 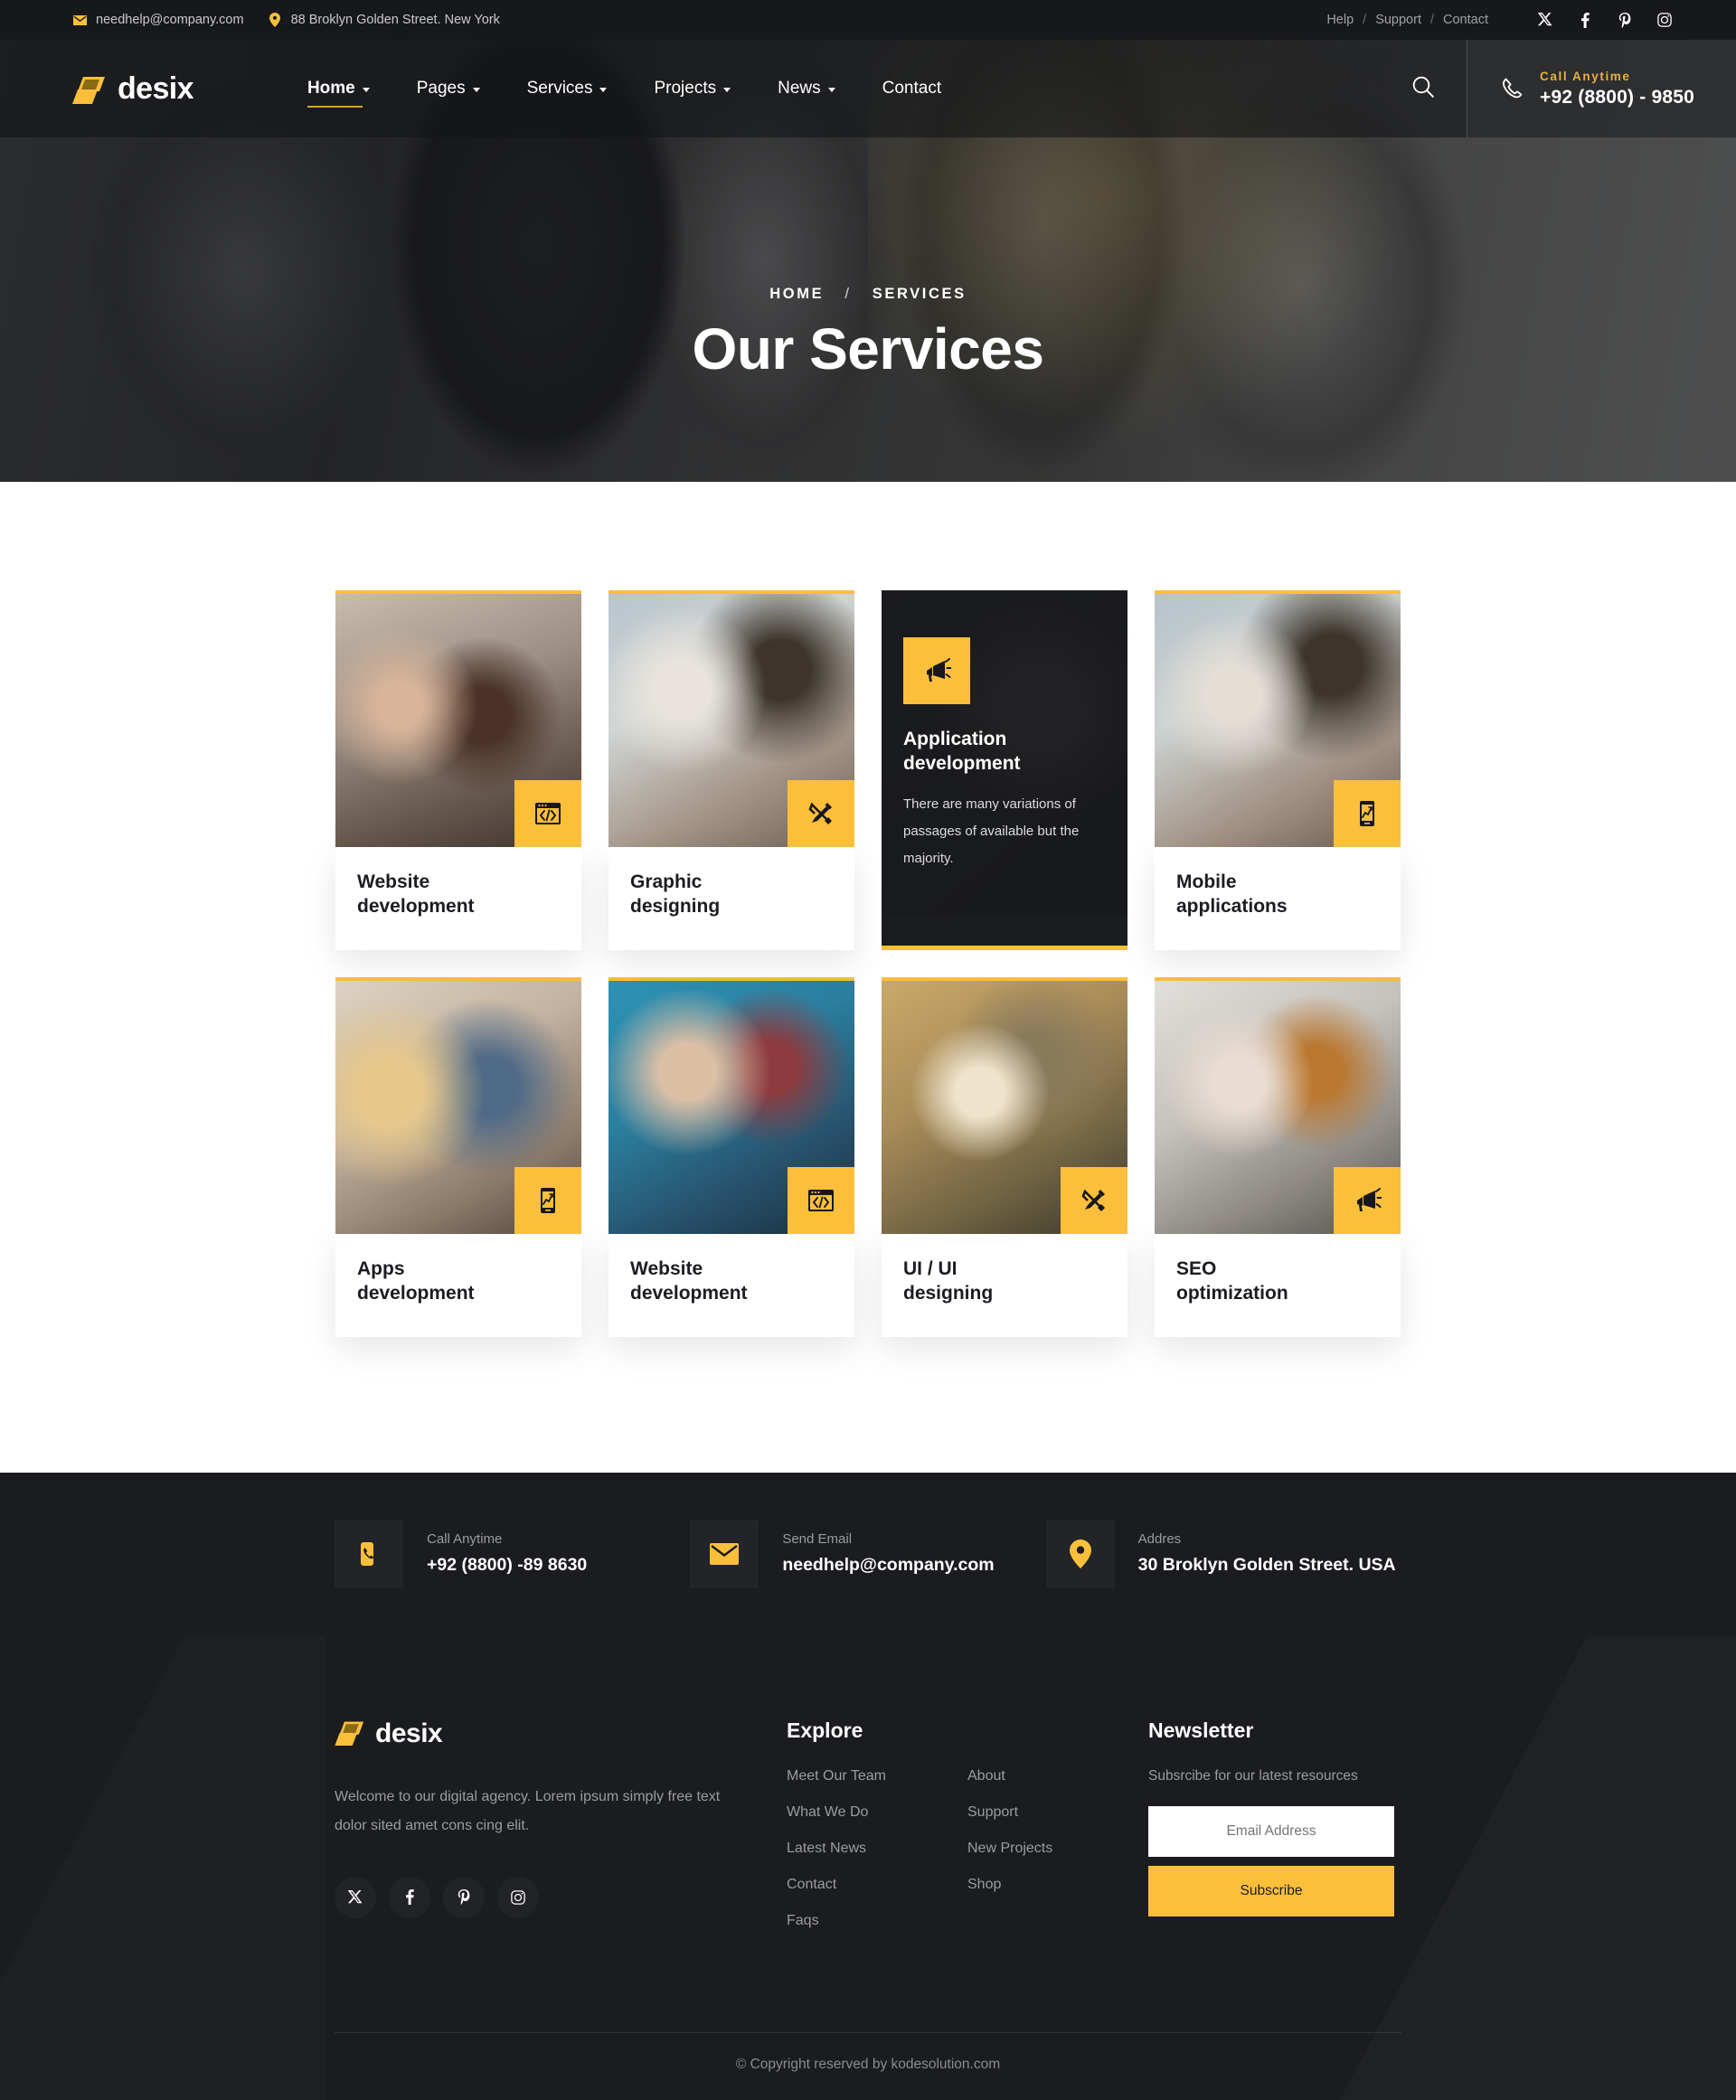 I want to click on nav-item-projects: Projects, so click(x=692, y=88).